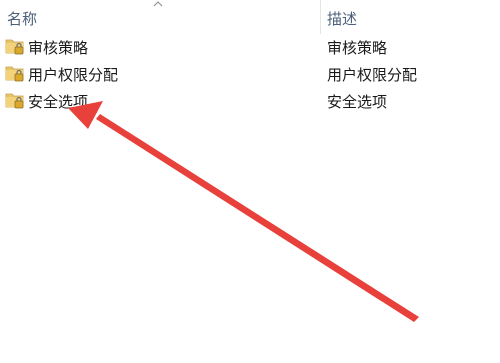 This screenshot has height=363, width=500. Describe the element at coordinates (58, 48) in the screenshot. I see `item-name: 审核策略` at that location.